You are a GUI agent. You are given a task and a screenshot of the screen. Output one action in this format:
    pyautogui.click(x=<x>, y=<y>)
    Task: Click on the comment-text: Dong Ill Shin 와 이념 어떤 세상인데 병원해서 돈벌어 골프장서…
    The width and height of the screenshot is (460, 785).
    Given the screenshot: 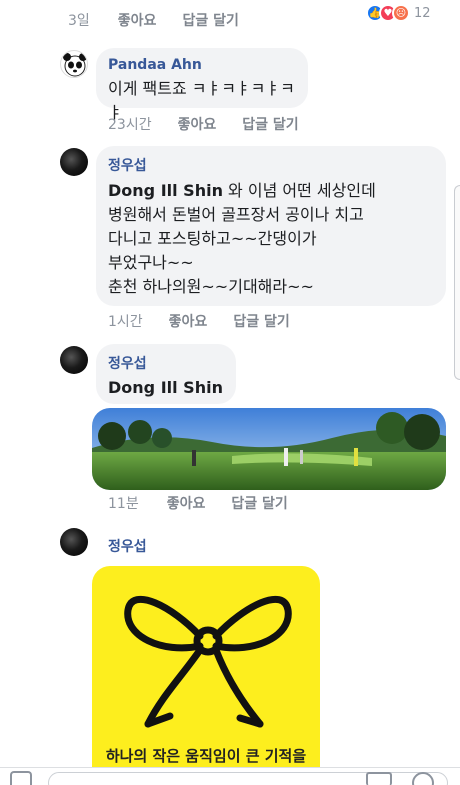 What is the action you would take?
    pyautogui.click(x=271, y=239)
    